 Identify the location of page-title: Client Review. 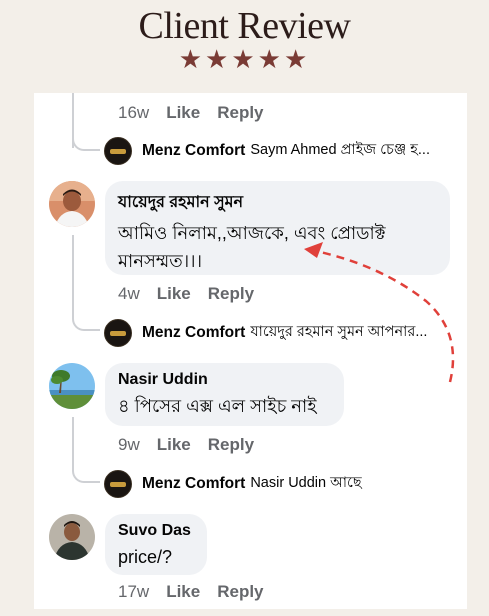
(244, 26).